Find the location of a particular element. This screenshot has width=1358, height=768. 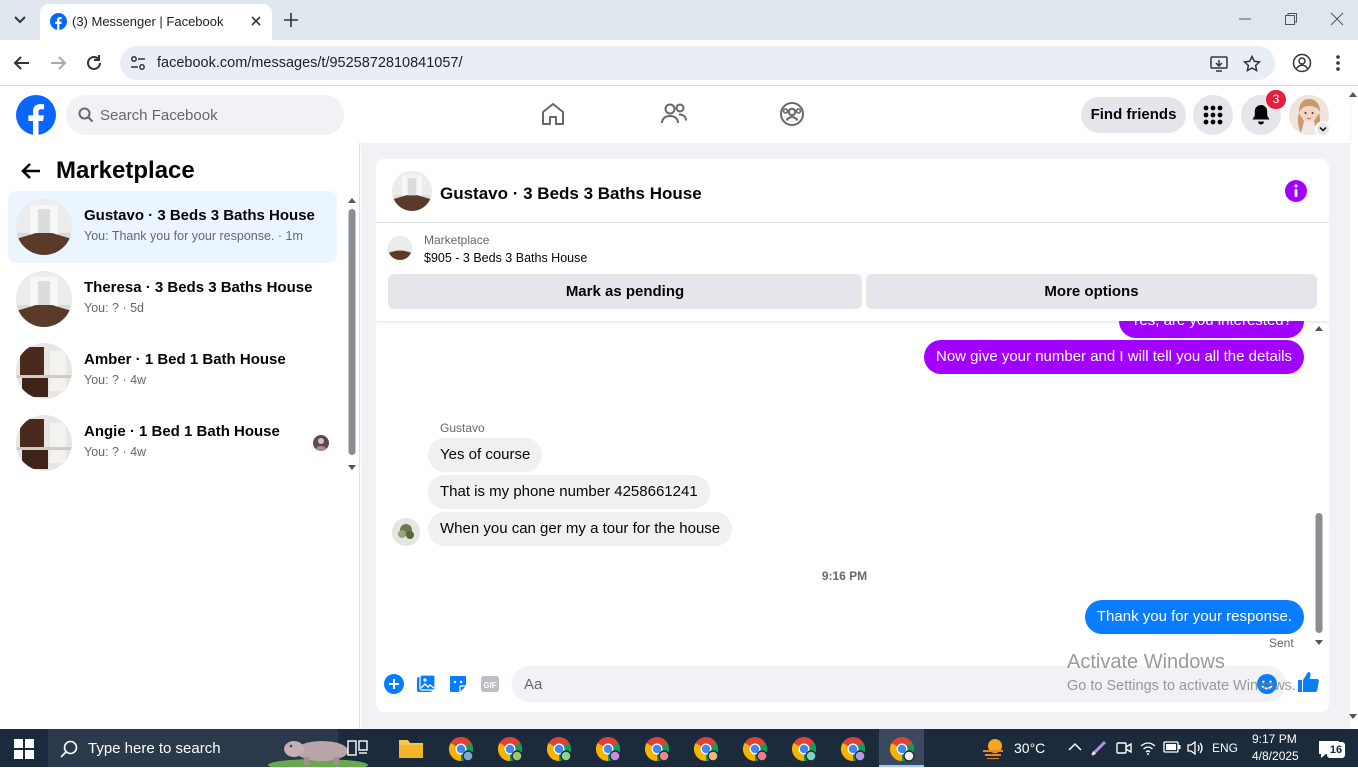

windows-start-icon is located at coordinates (24, 749).